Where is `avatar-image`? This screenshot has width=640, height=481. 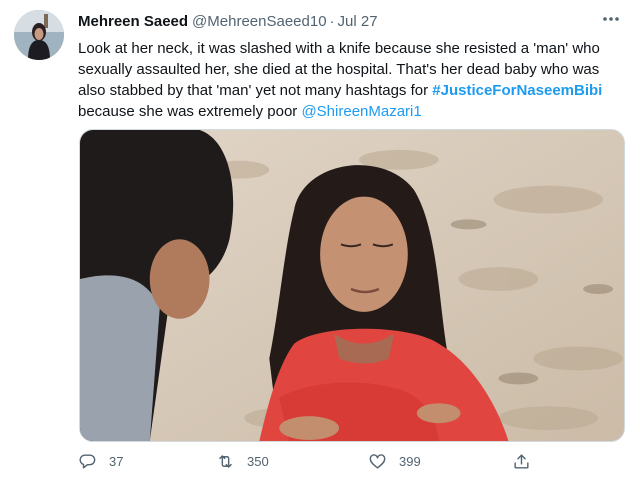 avatar-image is located at coordinates (39, 35).